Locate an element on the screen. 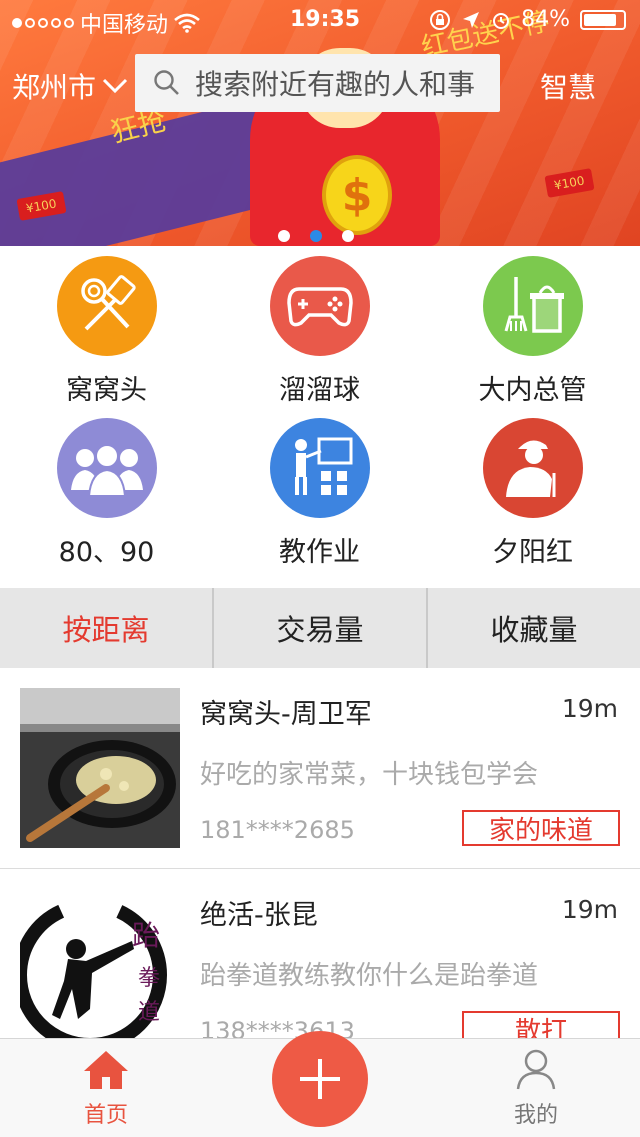 Image resolution: width=640 pixels, height=1137 pixels. tab-home-label: 首页 is located at coordinates (105, 1115).